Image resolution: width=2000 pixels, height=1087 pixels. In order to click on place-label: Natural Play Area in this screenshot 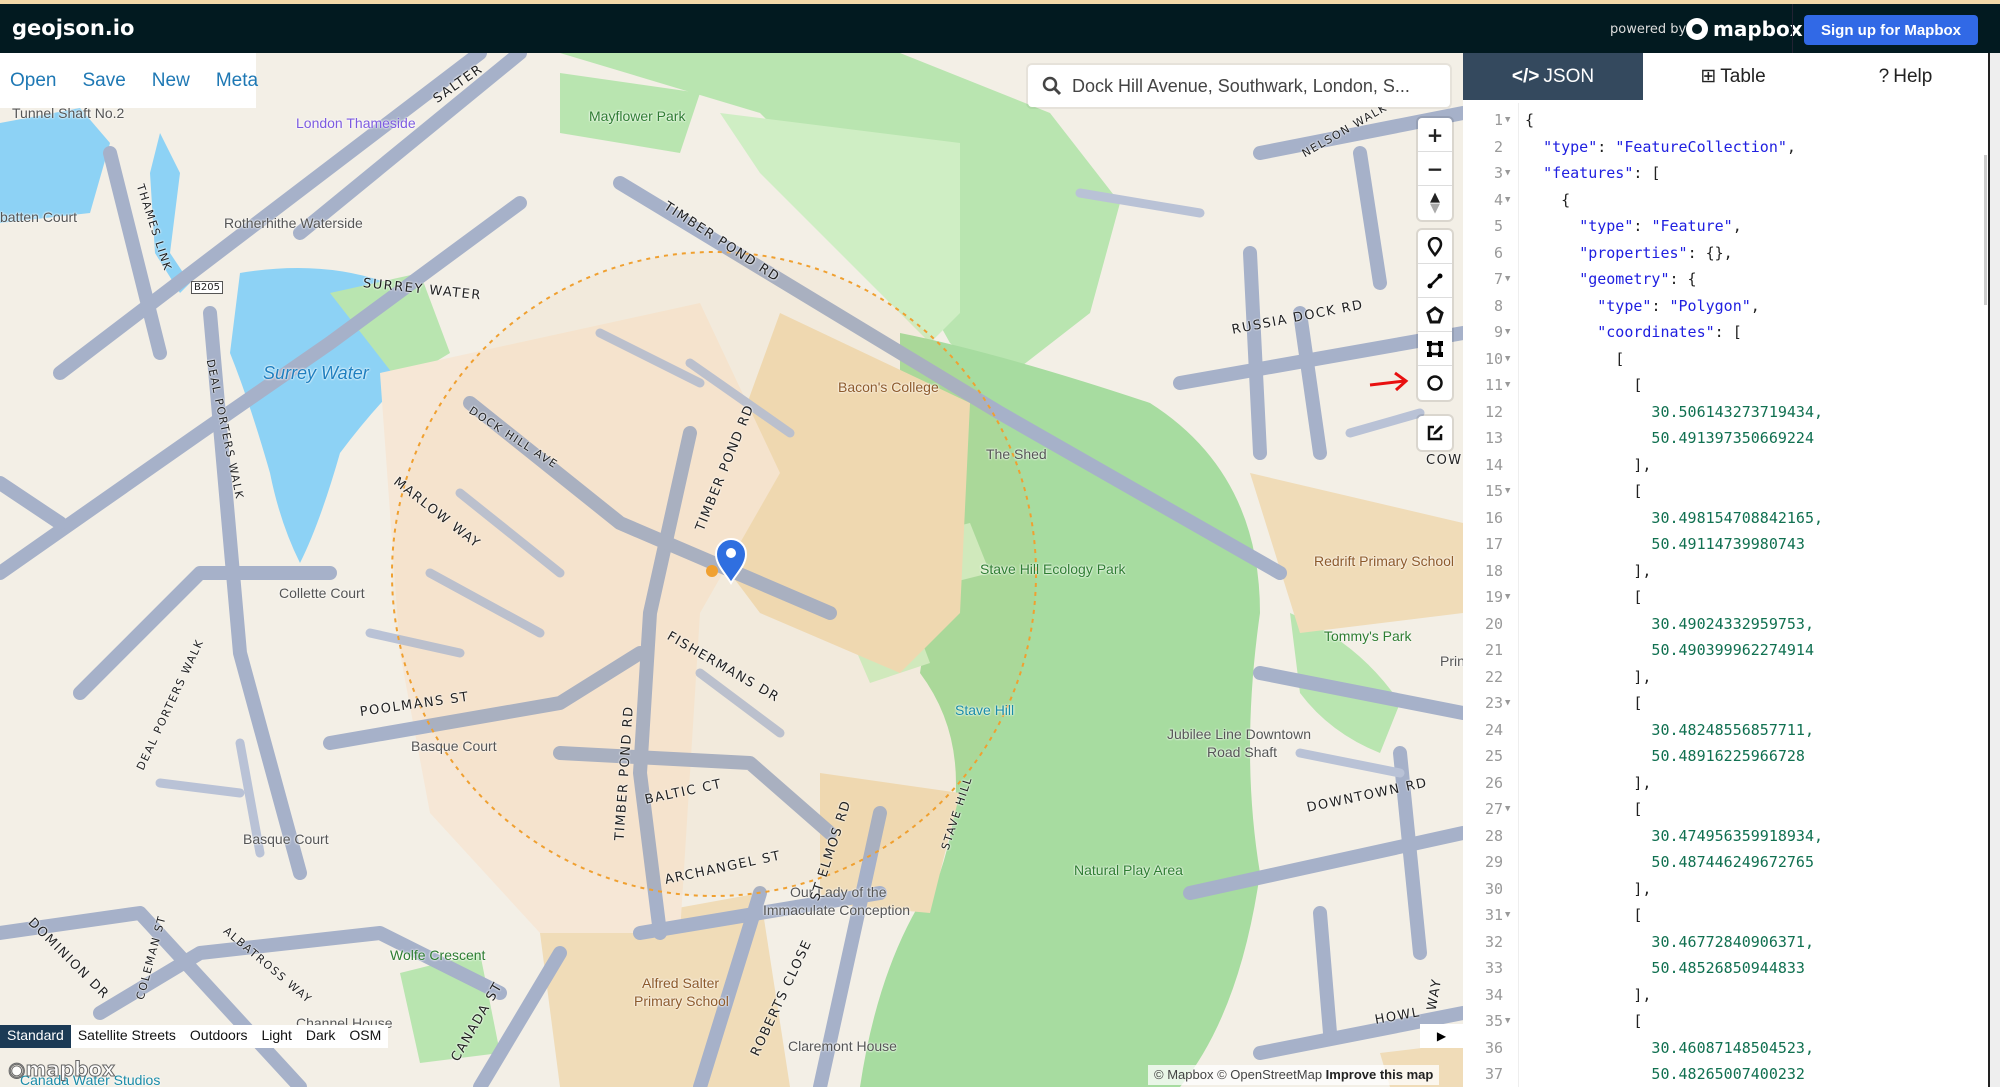, I will do `click(1128, 870)`.